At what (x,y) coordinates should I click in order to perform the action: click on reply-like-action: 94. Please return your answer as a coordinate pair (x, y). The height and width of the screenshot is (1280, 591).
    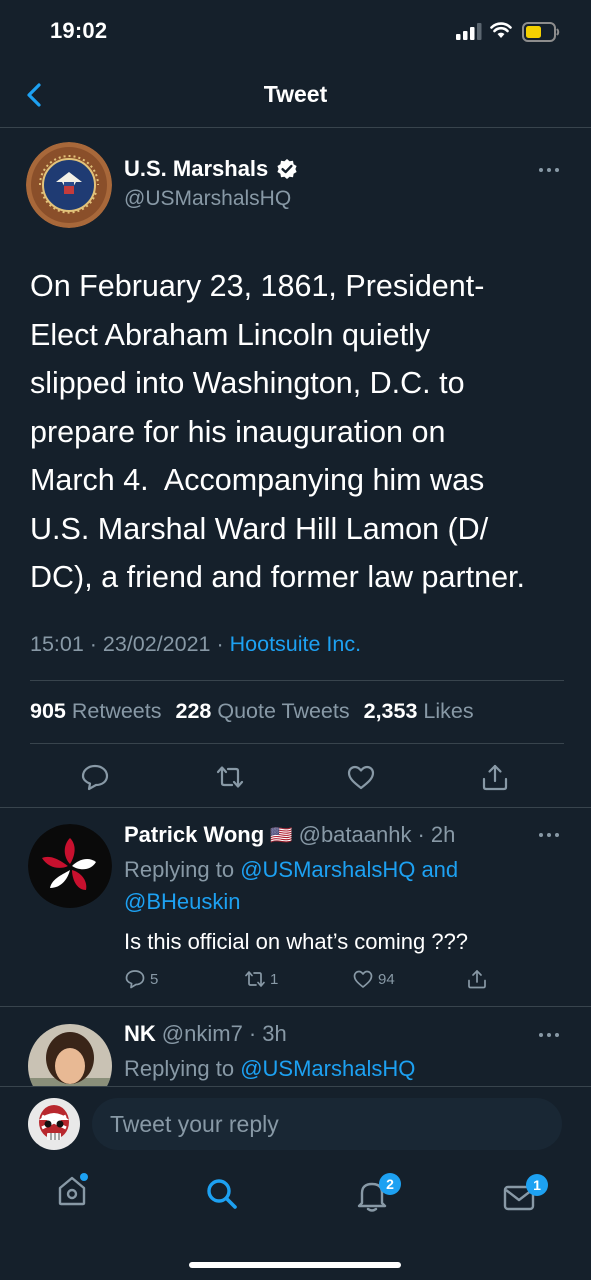
    Looking at the image, I should click on (373, 979).